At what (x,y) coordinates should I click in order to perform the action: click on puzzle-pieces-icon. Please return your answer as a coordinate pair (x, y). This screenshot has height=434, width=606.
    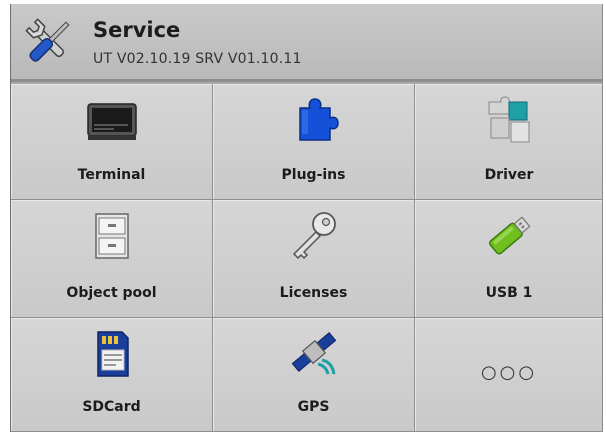
    Looking at the image, I should click on (509, 119).